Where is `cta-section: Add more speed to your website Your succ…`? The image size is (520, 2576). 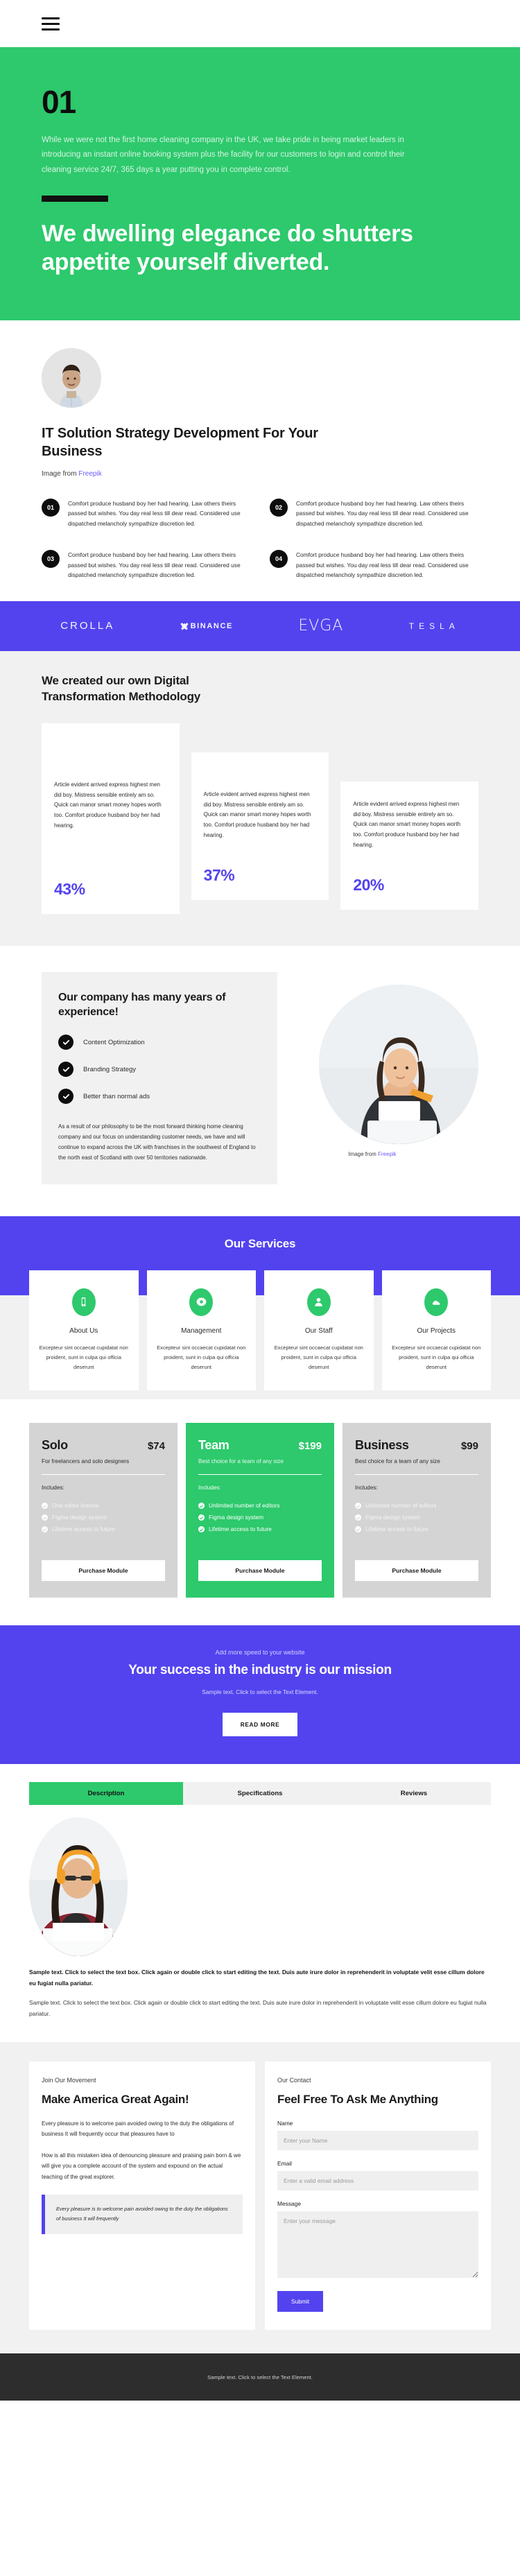
cta-section: Add more speed to your website Your succ… is located at coordinates (260, 1695).